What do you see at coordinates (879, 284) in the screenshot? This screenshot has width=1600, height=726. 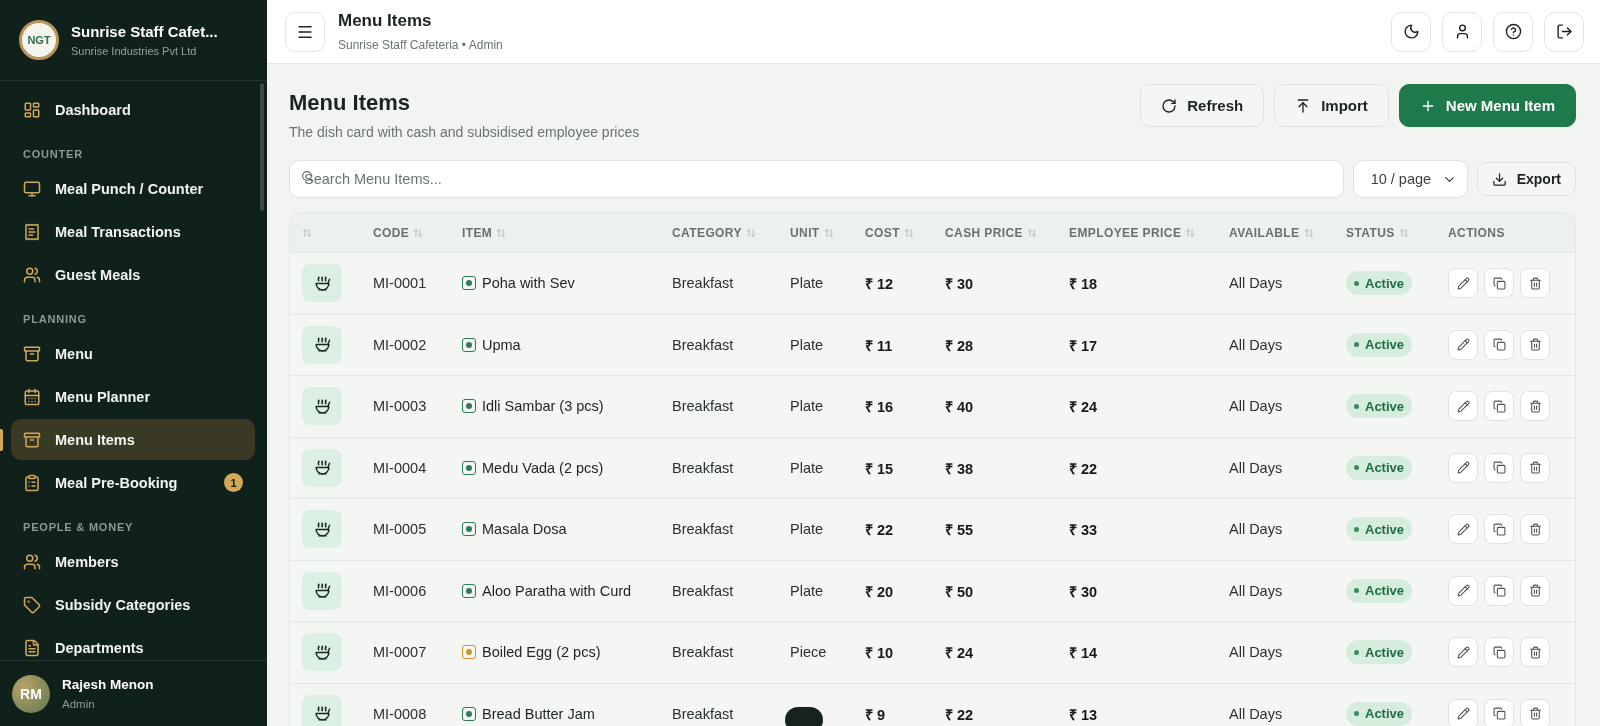 I see `table-cell-text: ₹ 12` at bounding box center [879, 284].